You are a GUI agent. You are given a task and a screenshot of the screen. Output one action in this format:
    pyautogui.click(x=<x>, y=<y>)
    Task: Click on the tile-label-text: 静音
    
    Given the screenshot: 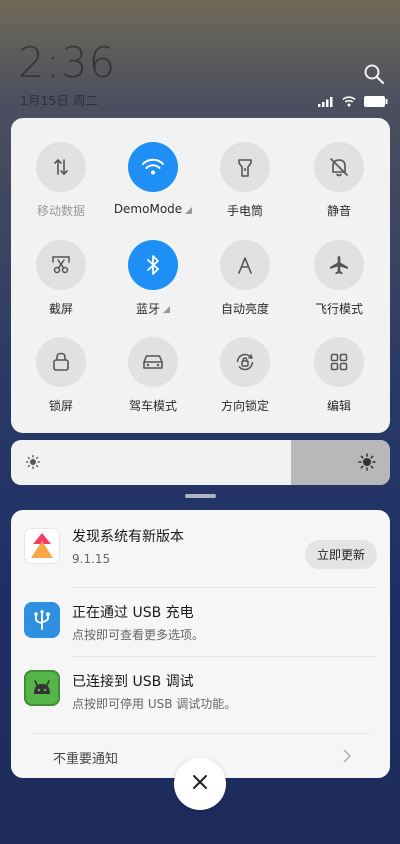 What is the action you would take?
    pyautogui.click(x=338, y=211)
    